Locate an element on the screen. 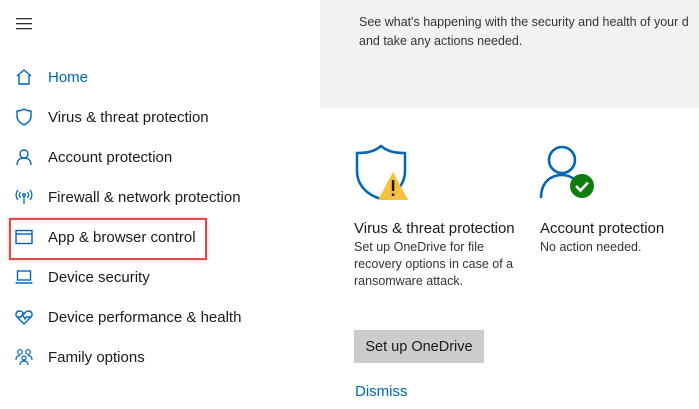 The height and width of the screenshot is (409, 699). sidebar-item-account: Account protection is located at coordinates (162, 157).